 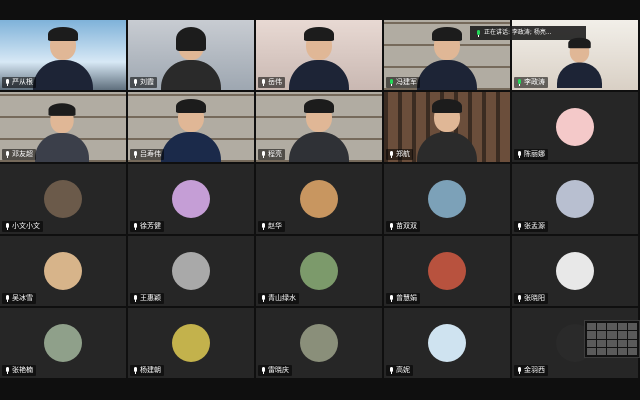 I want to click on participant-tile: 杨建朝, so click(x=191, y=343).